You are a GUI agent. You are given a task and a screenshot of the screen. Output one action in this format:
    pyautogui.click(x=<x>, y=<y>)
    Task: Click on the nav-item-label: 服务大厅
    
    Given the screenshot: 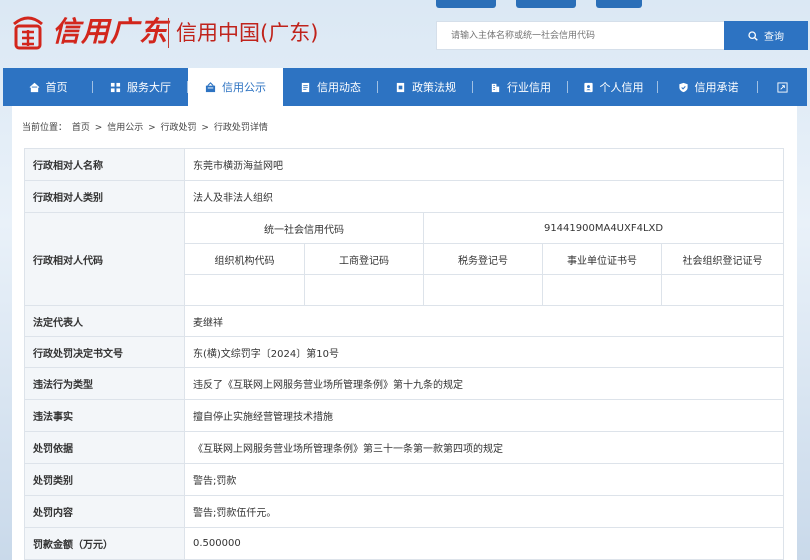 What is the action you would take?
    pyautogui.click(x=149, y=87)
    